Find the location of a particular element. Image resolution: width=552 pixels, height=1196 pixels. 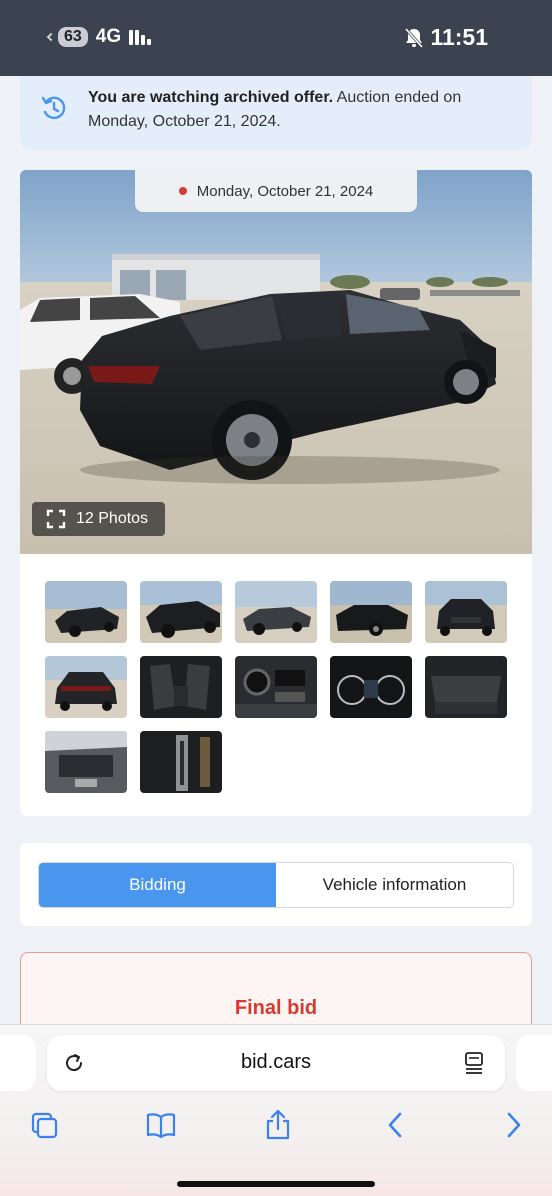

address-bar: bid.cars is located at coordinates (276, 1063).